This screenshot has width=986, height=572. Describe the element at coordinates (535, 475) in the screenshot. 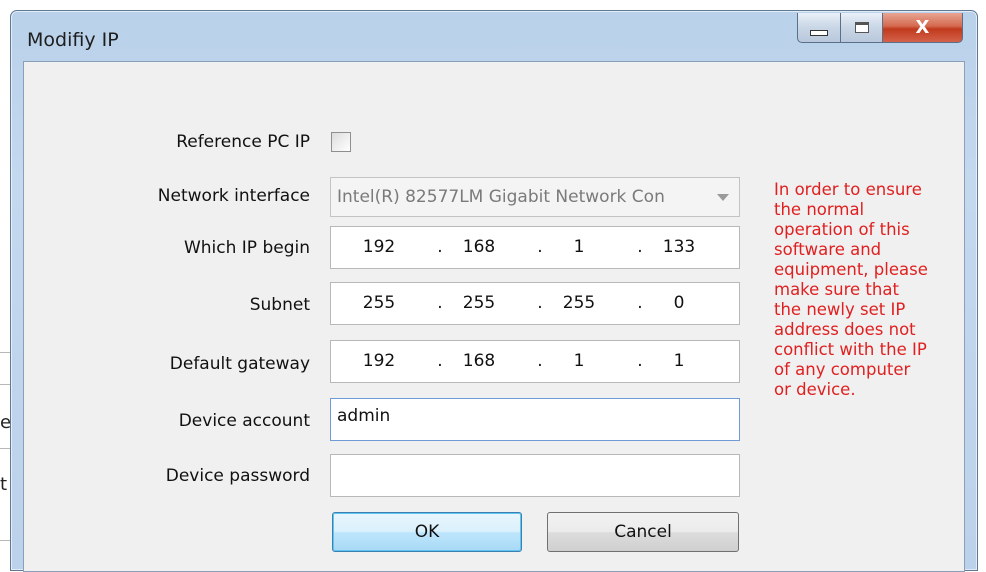

I see `device-password-input` at that location.